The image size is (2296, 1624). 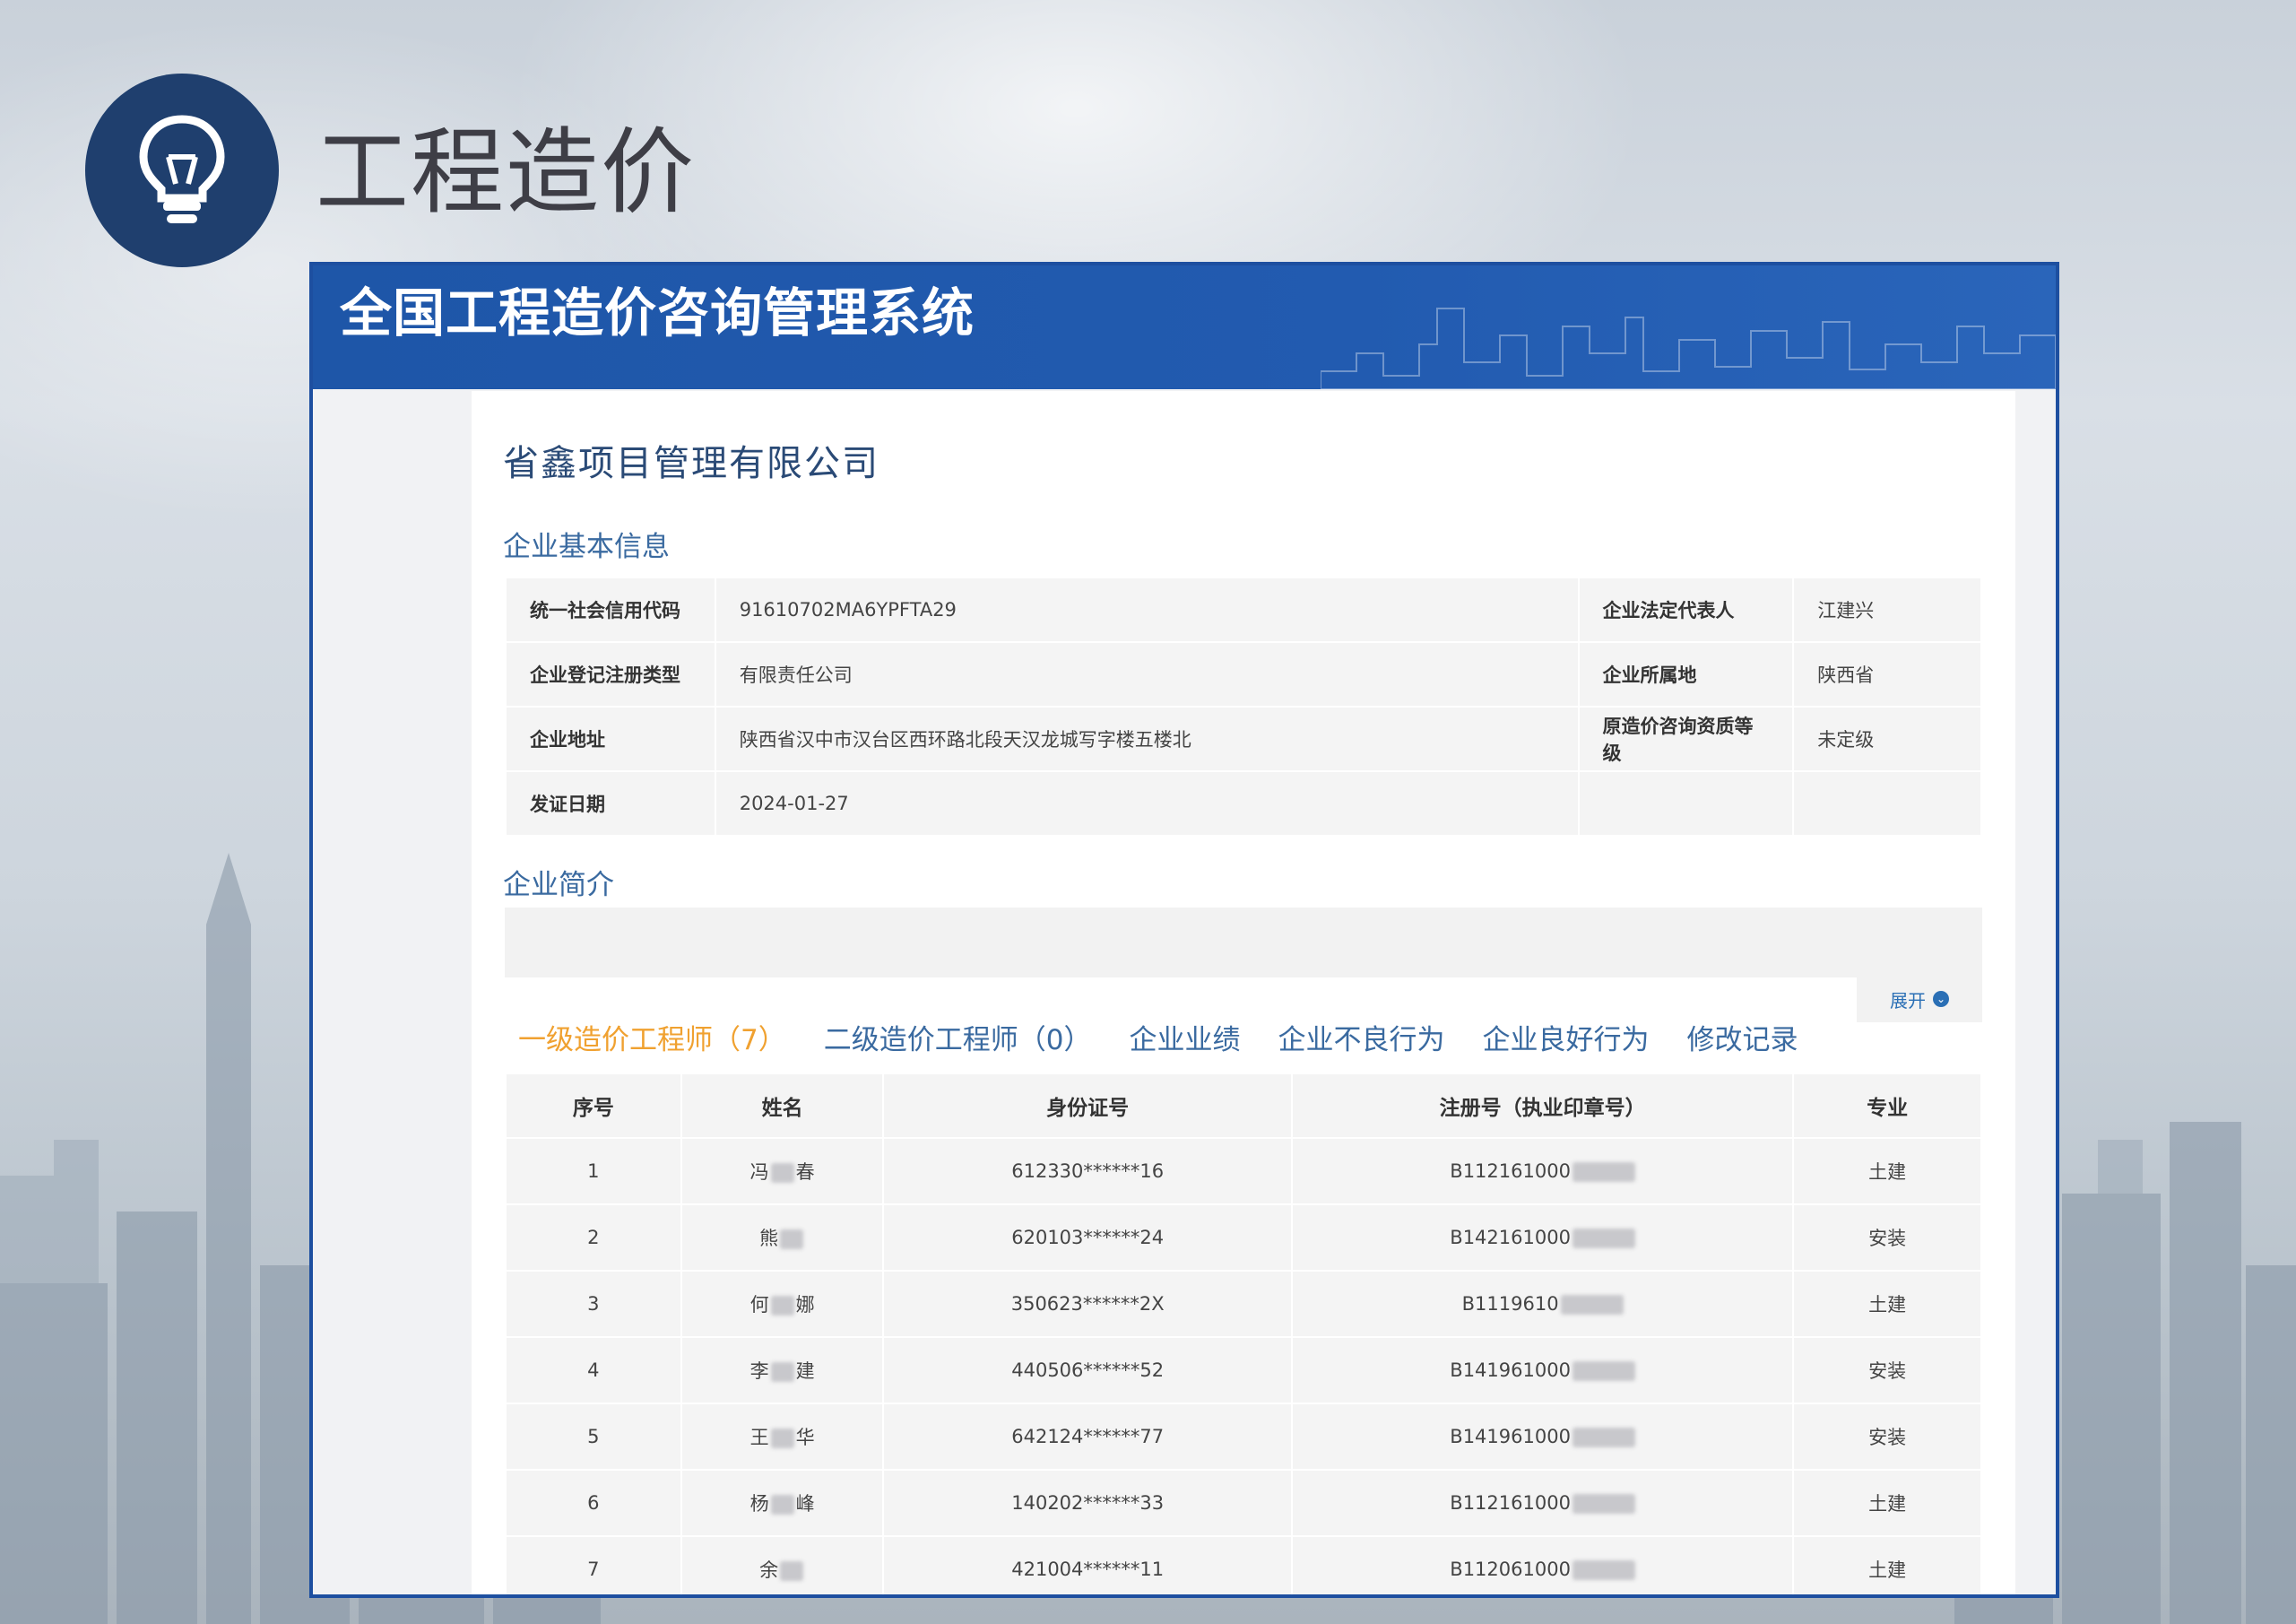 I want to click on info-row: 统一社会信用代码 91610702MA6YPFTA29 企业法定代表人 江建兴, so click(x=1244, y=610).